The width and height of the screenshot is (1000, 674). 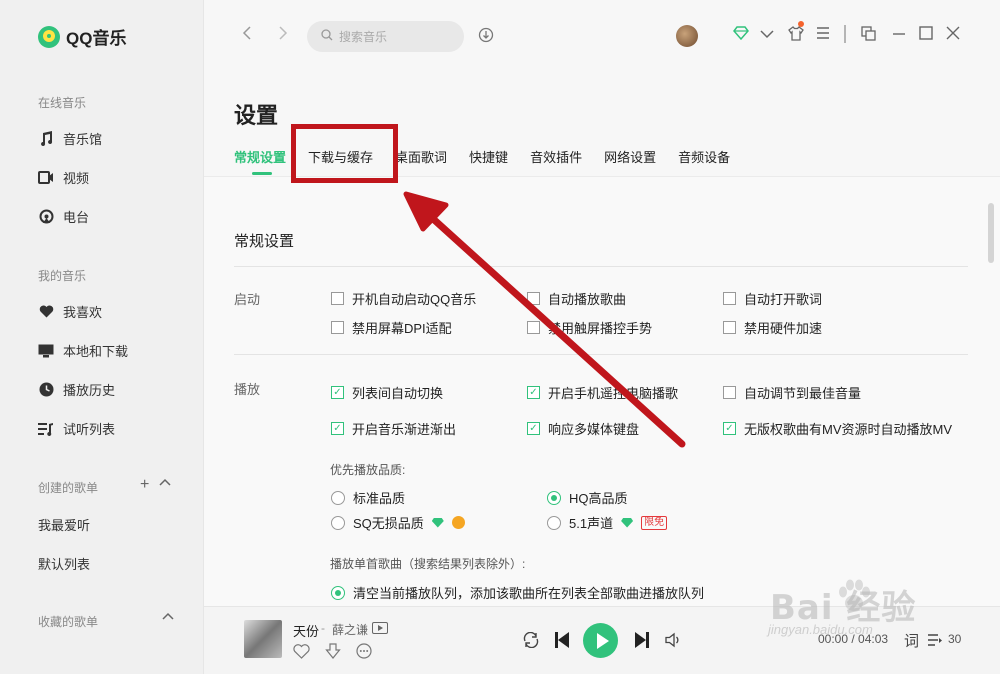 What do you see at coordinates (602, 392) in the screenshot?
I see `checkbox-phone-remote: ✓ 开启手机遥控电脑播歌` at bounding box center [602, 392].